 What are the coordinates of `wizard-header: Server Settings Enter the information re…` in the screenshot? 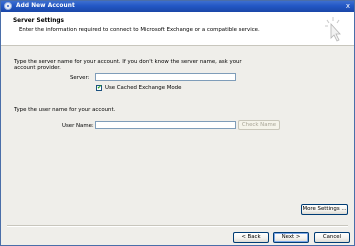 It's located at (177, 29).